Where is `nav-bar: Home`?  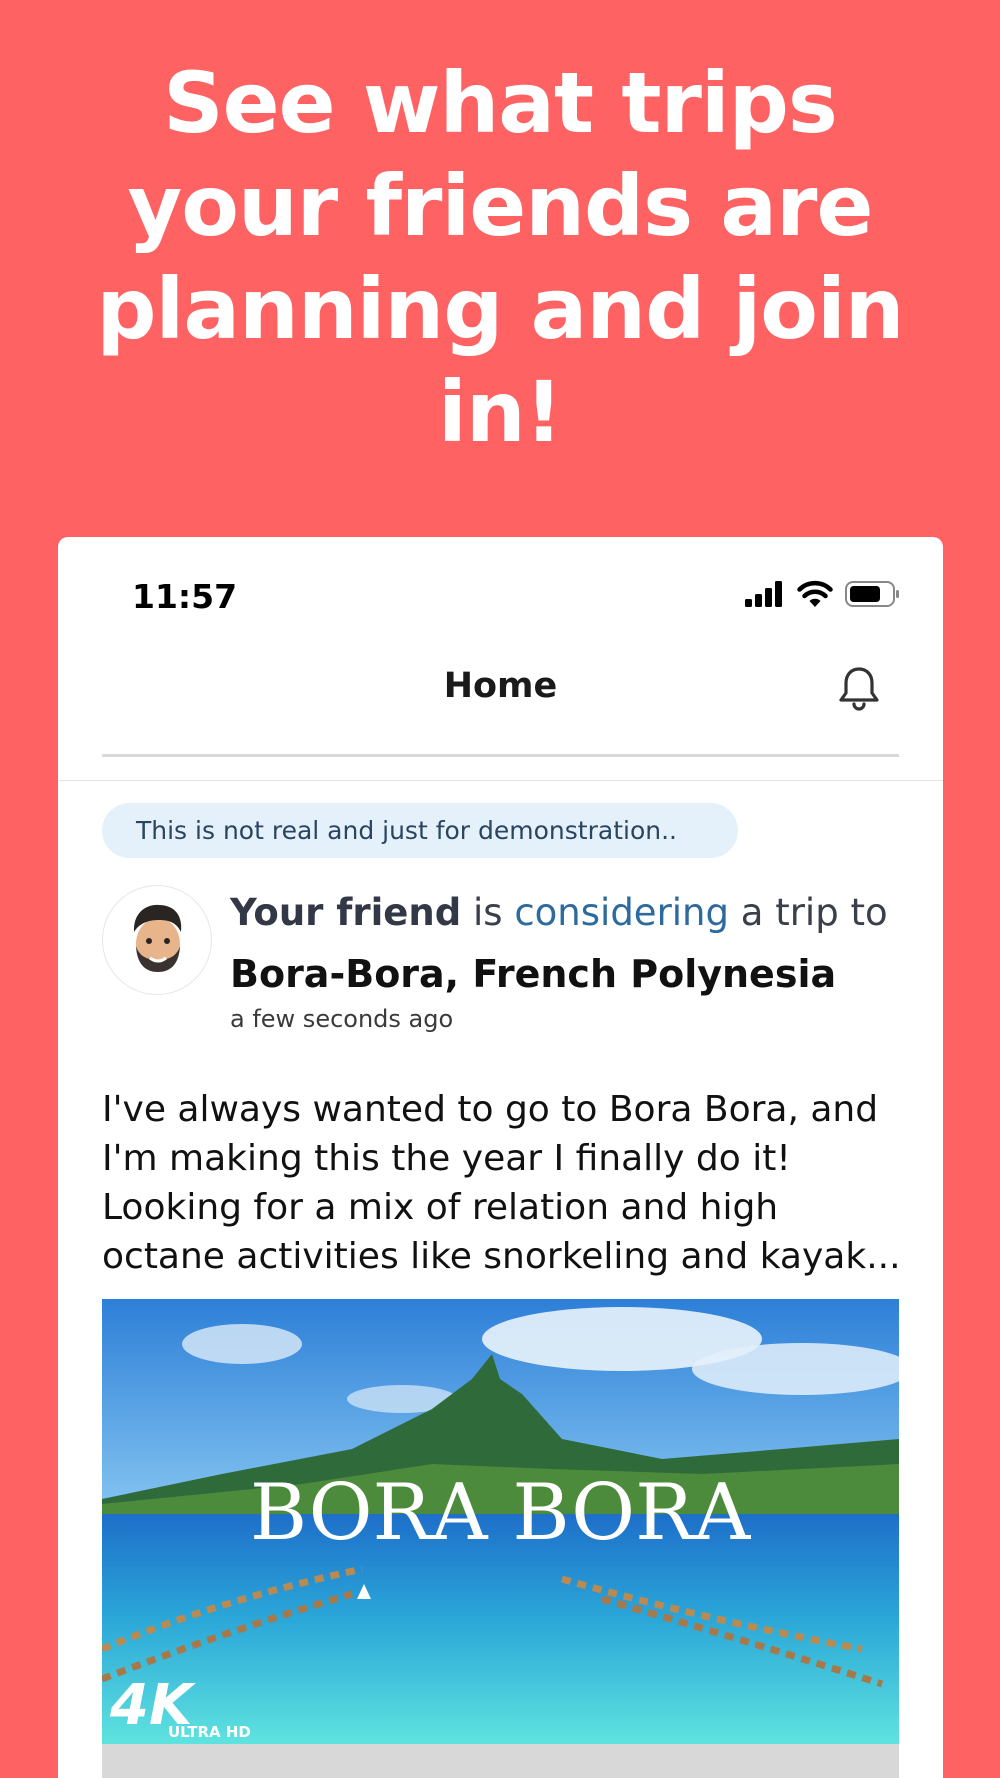
nav-bar: Home is located at coordinates (500, 714).